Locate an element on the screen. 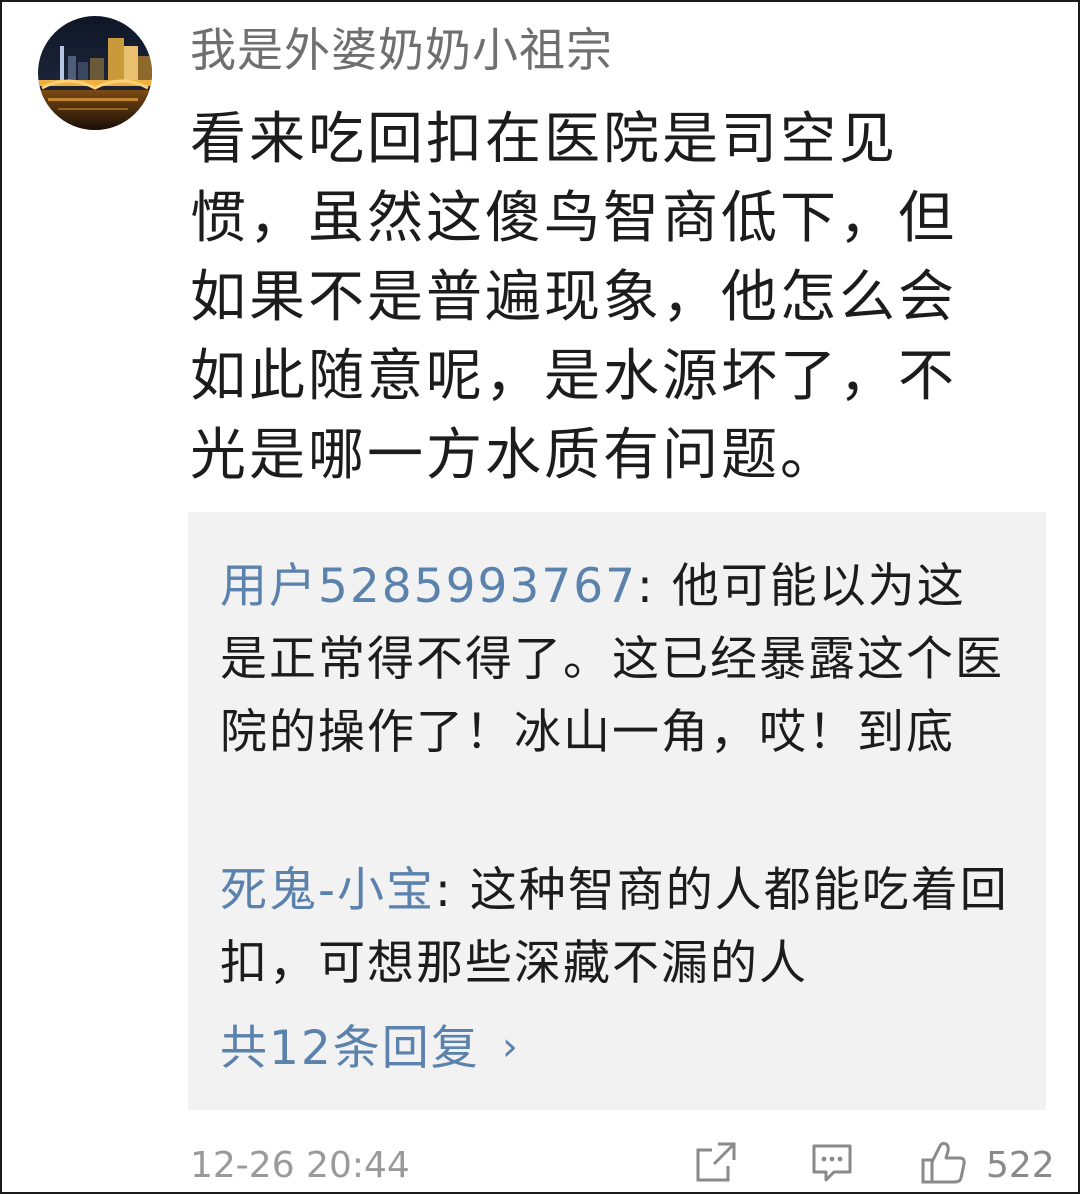 The height and width of the screenshot is (1194, 1080). more-replies-label: 共12条回复 is located at coordinates (350, 1048).